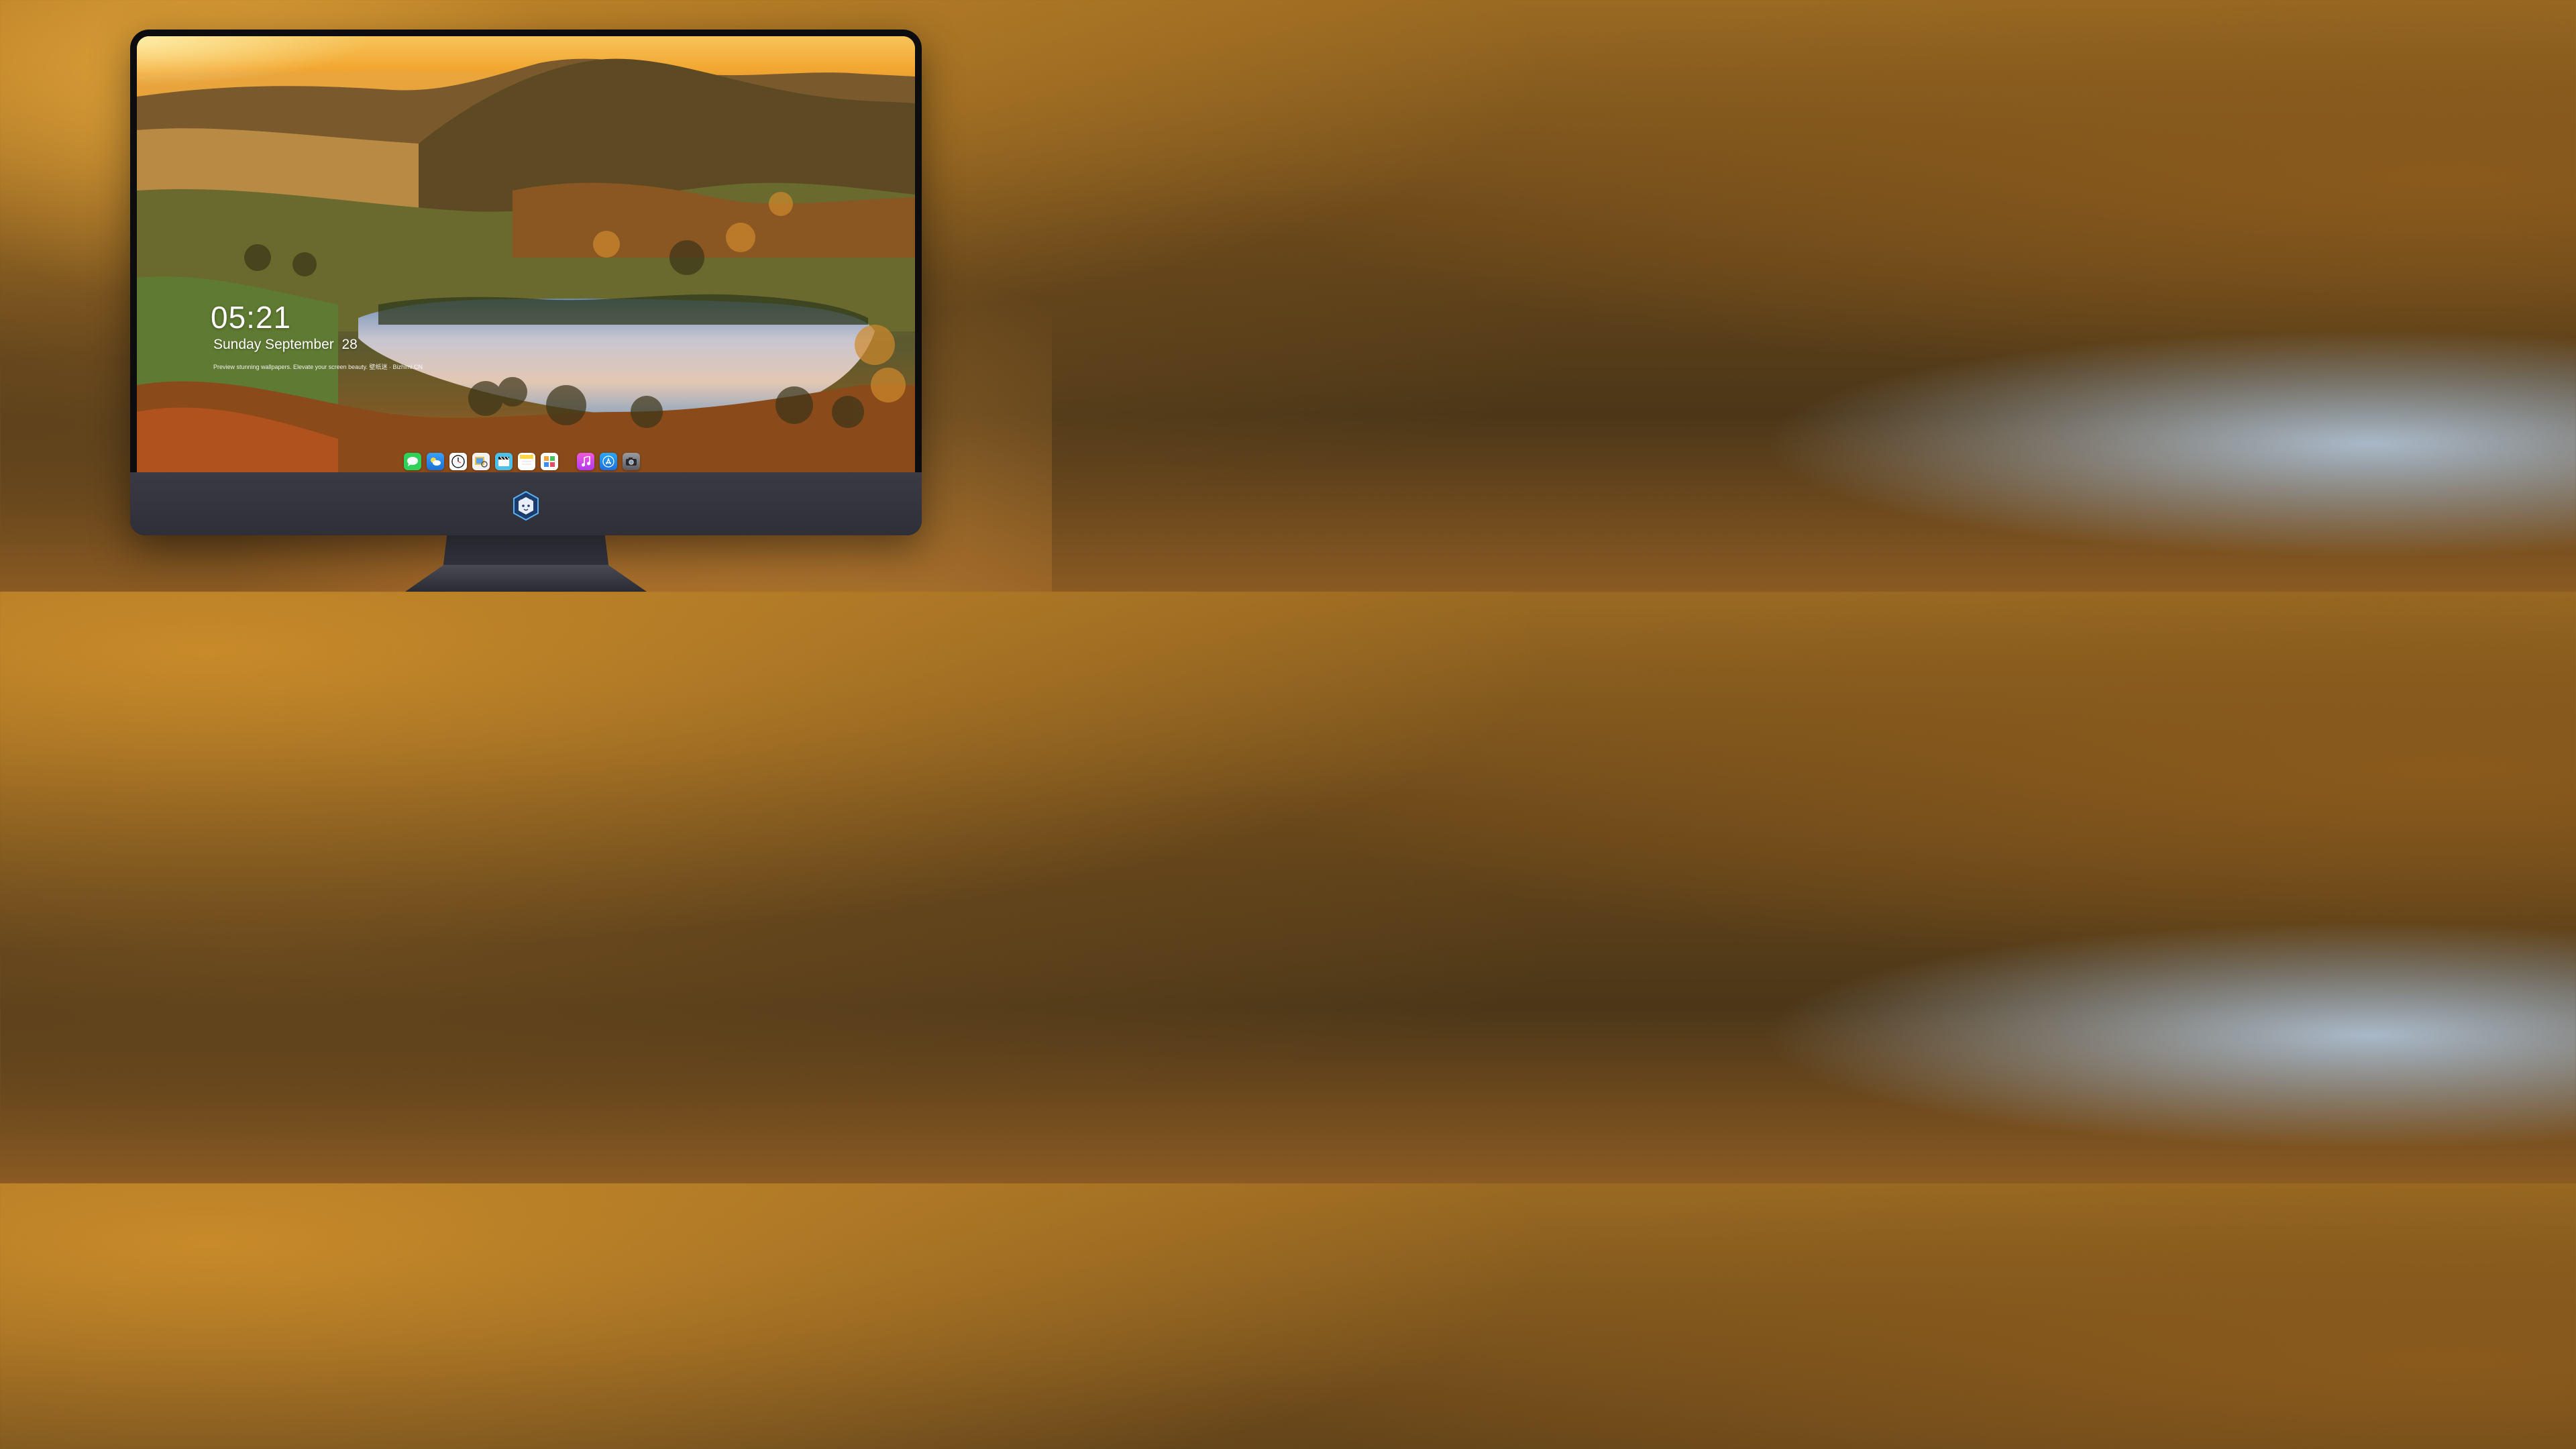 Image resolution: width=2576 pixels, height=1449 pixels. Describe the element at coordinates (585, 461) in the screenshot. I see `music-icon` at that location.